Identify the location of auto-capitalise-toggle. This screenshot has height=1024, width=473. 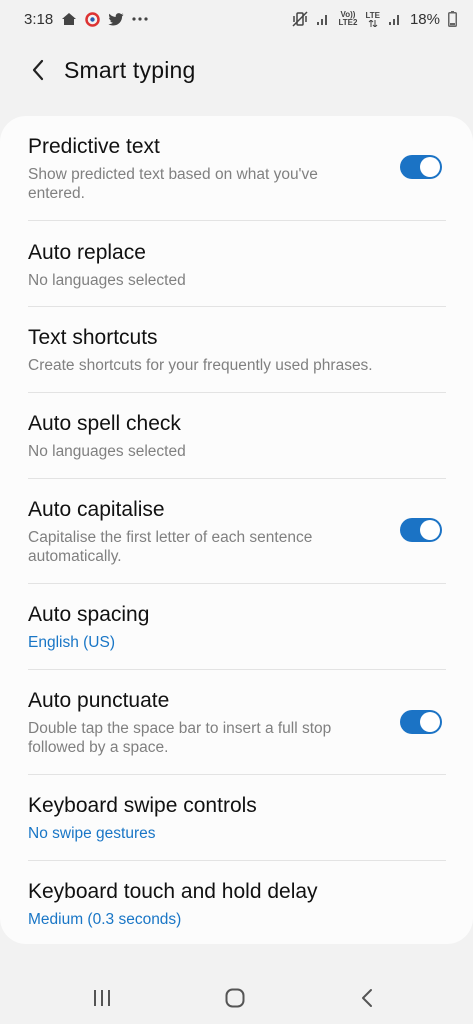
(421, 530).